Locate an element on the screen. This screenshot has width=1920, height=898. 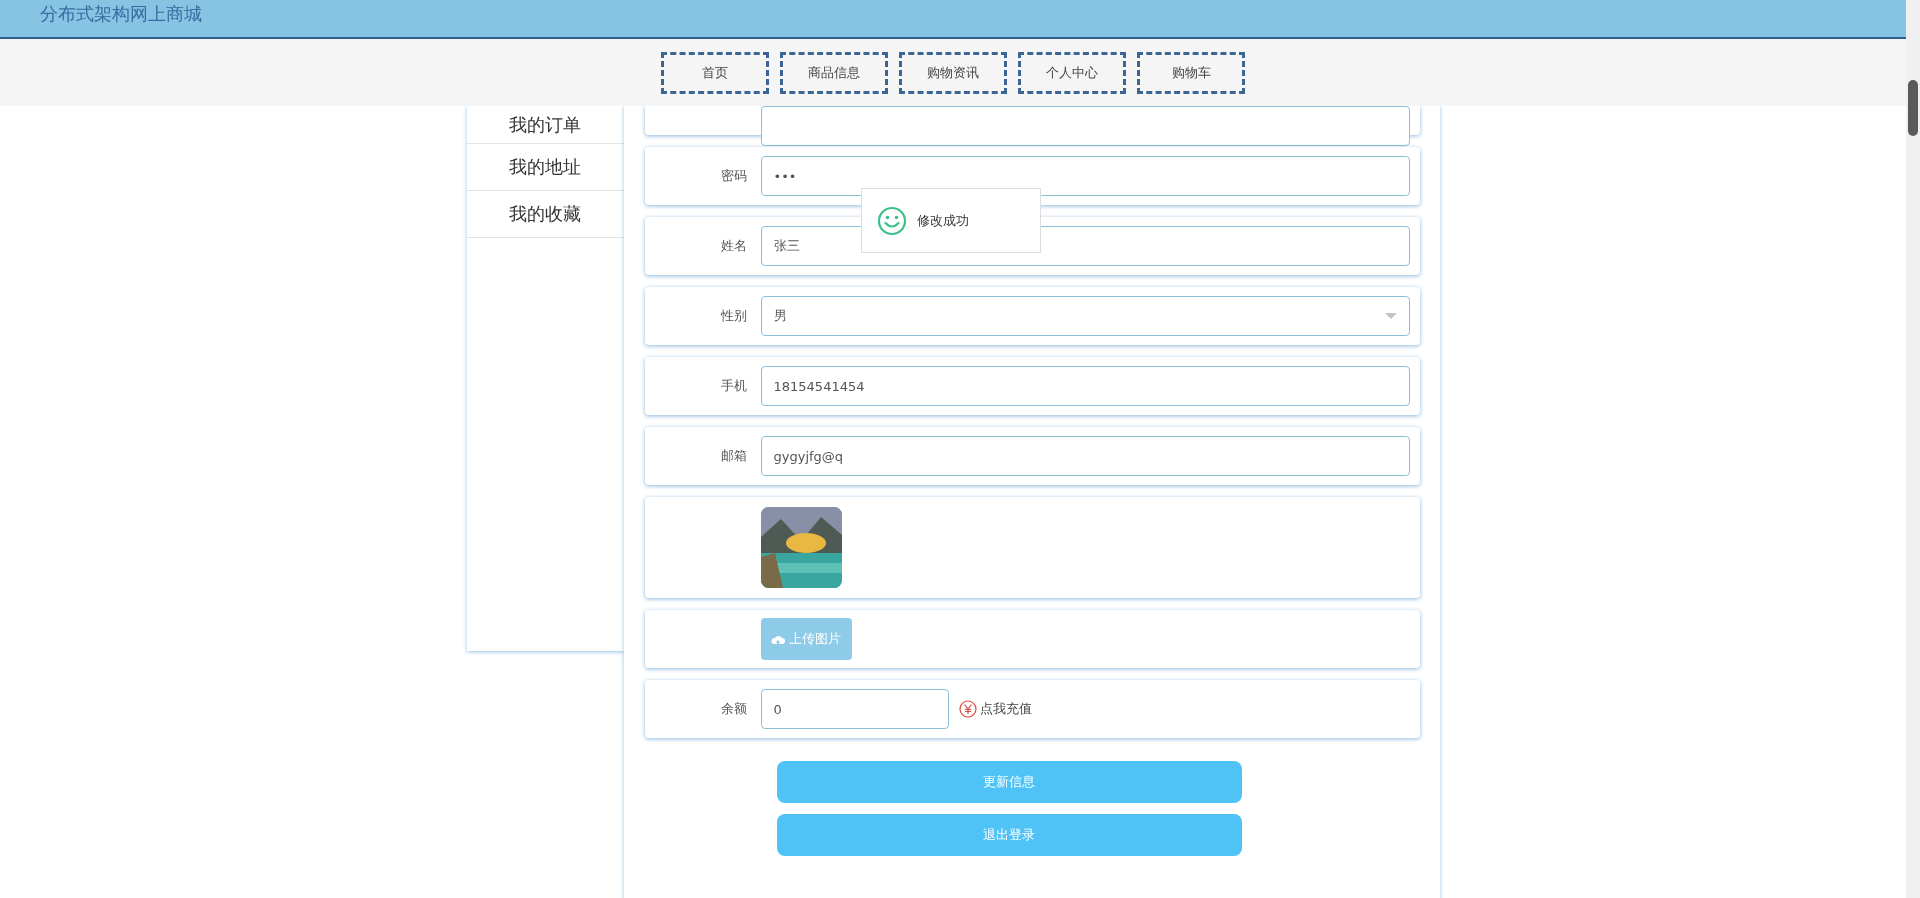
nav-link: 首页 is located at coordinates (715, 72).